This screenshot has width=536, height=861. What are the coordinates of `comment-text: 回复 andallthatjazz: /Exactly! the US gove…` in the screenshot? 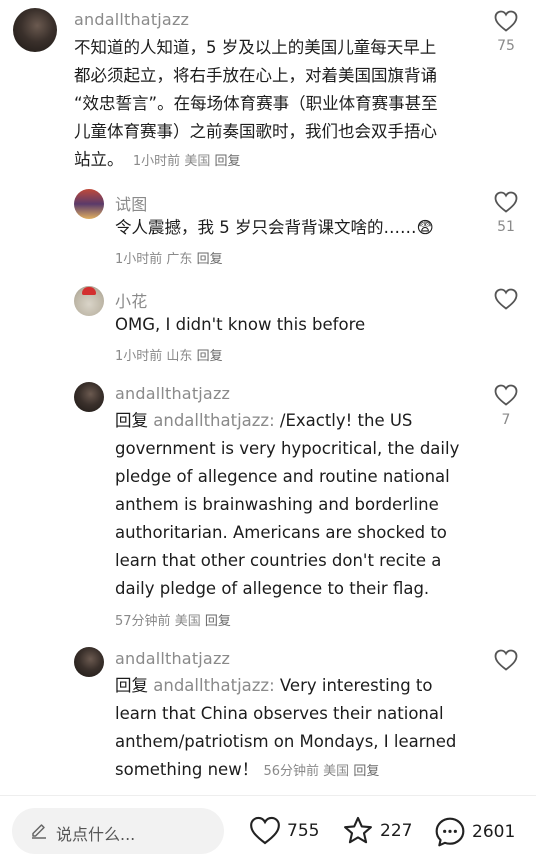 It's located at (287, 504).